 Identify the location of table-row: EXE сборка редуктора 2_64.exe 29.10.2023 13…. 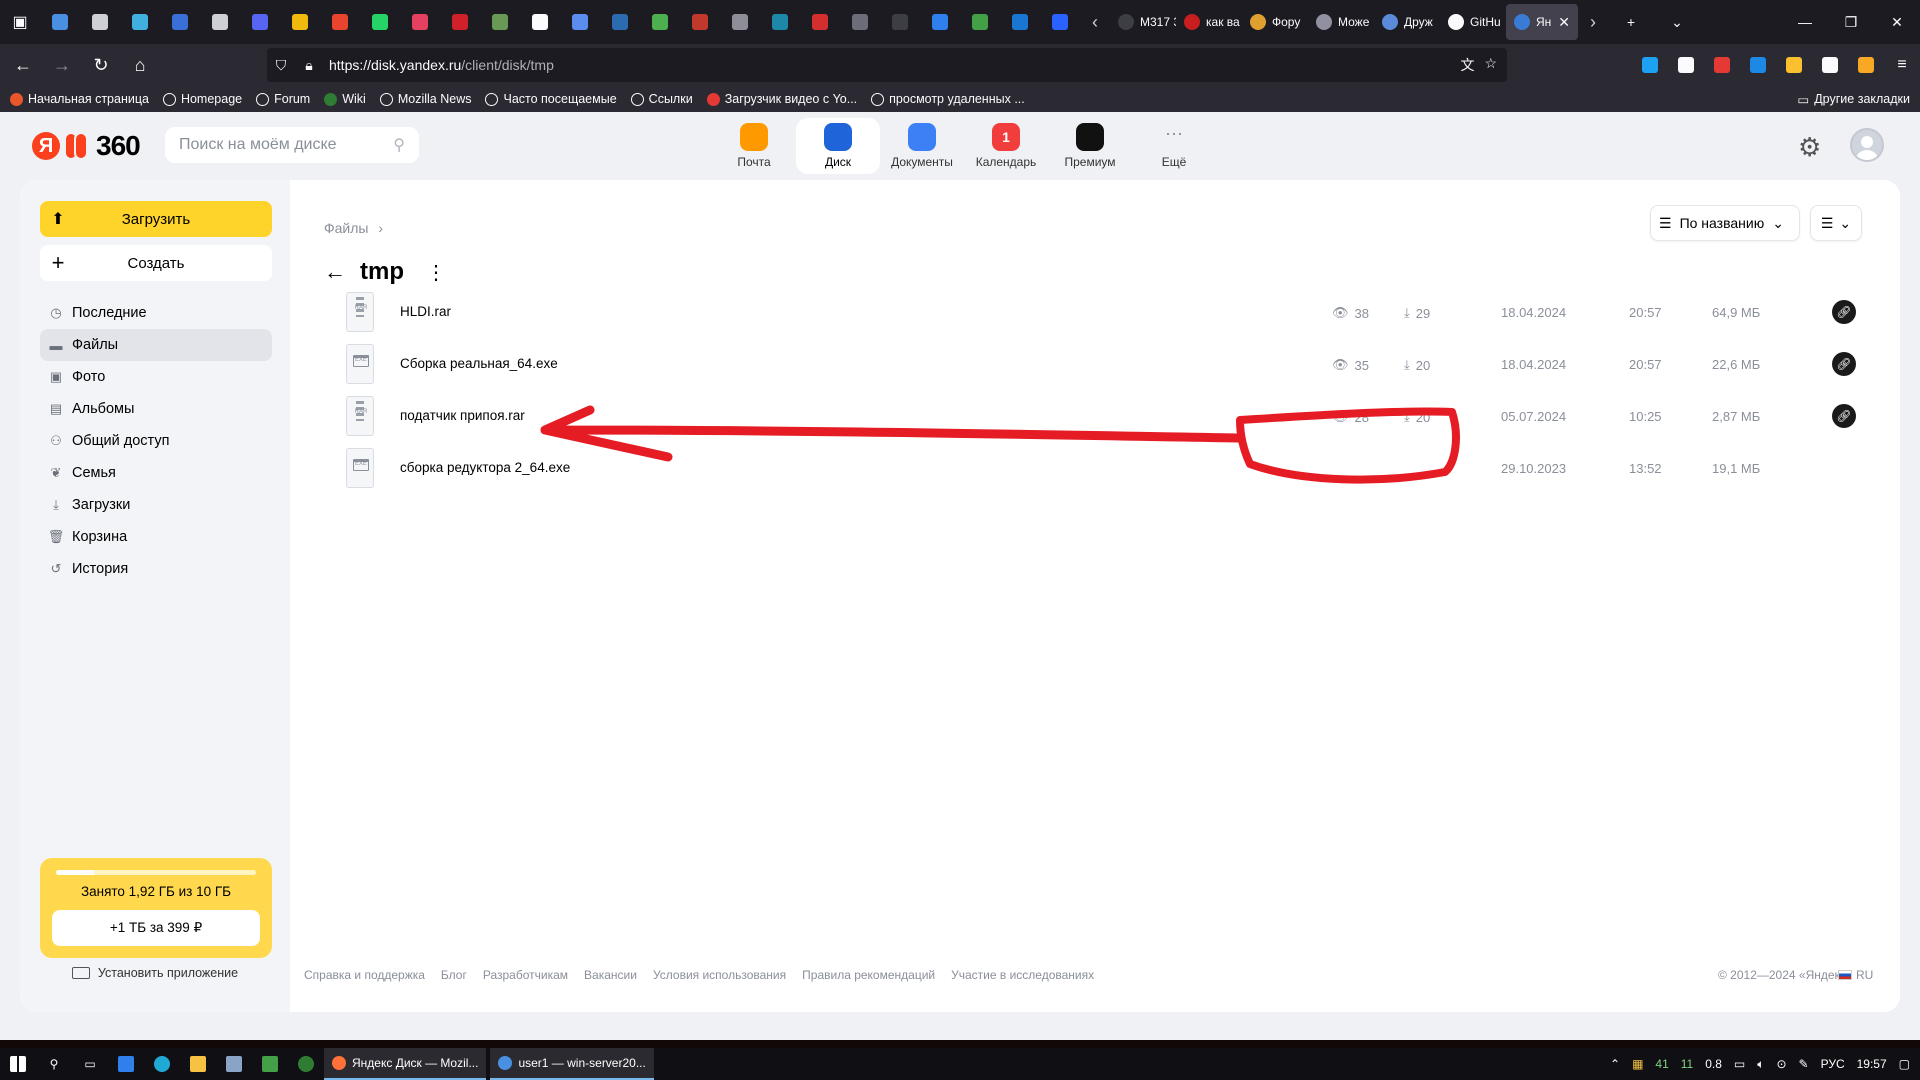
(1095, 468).